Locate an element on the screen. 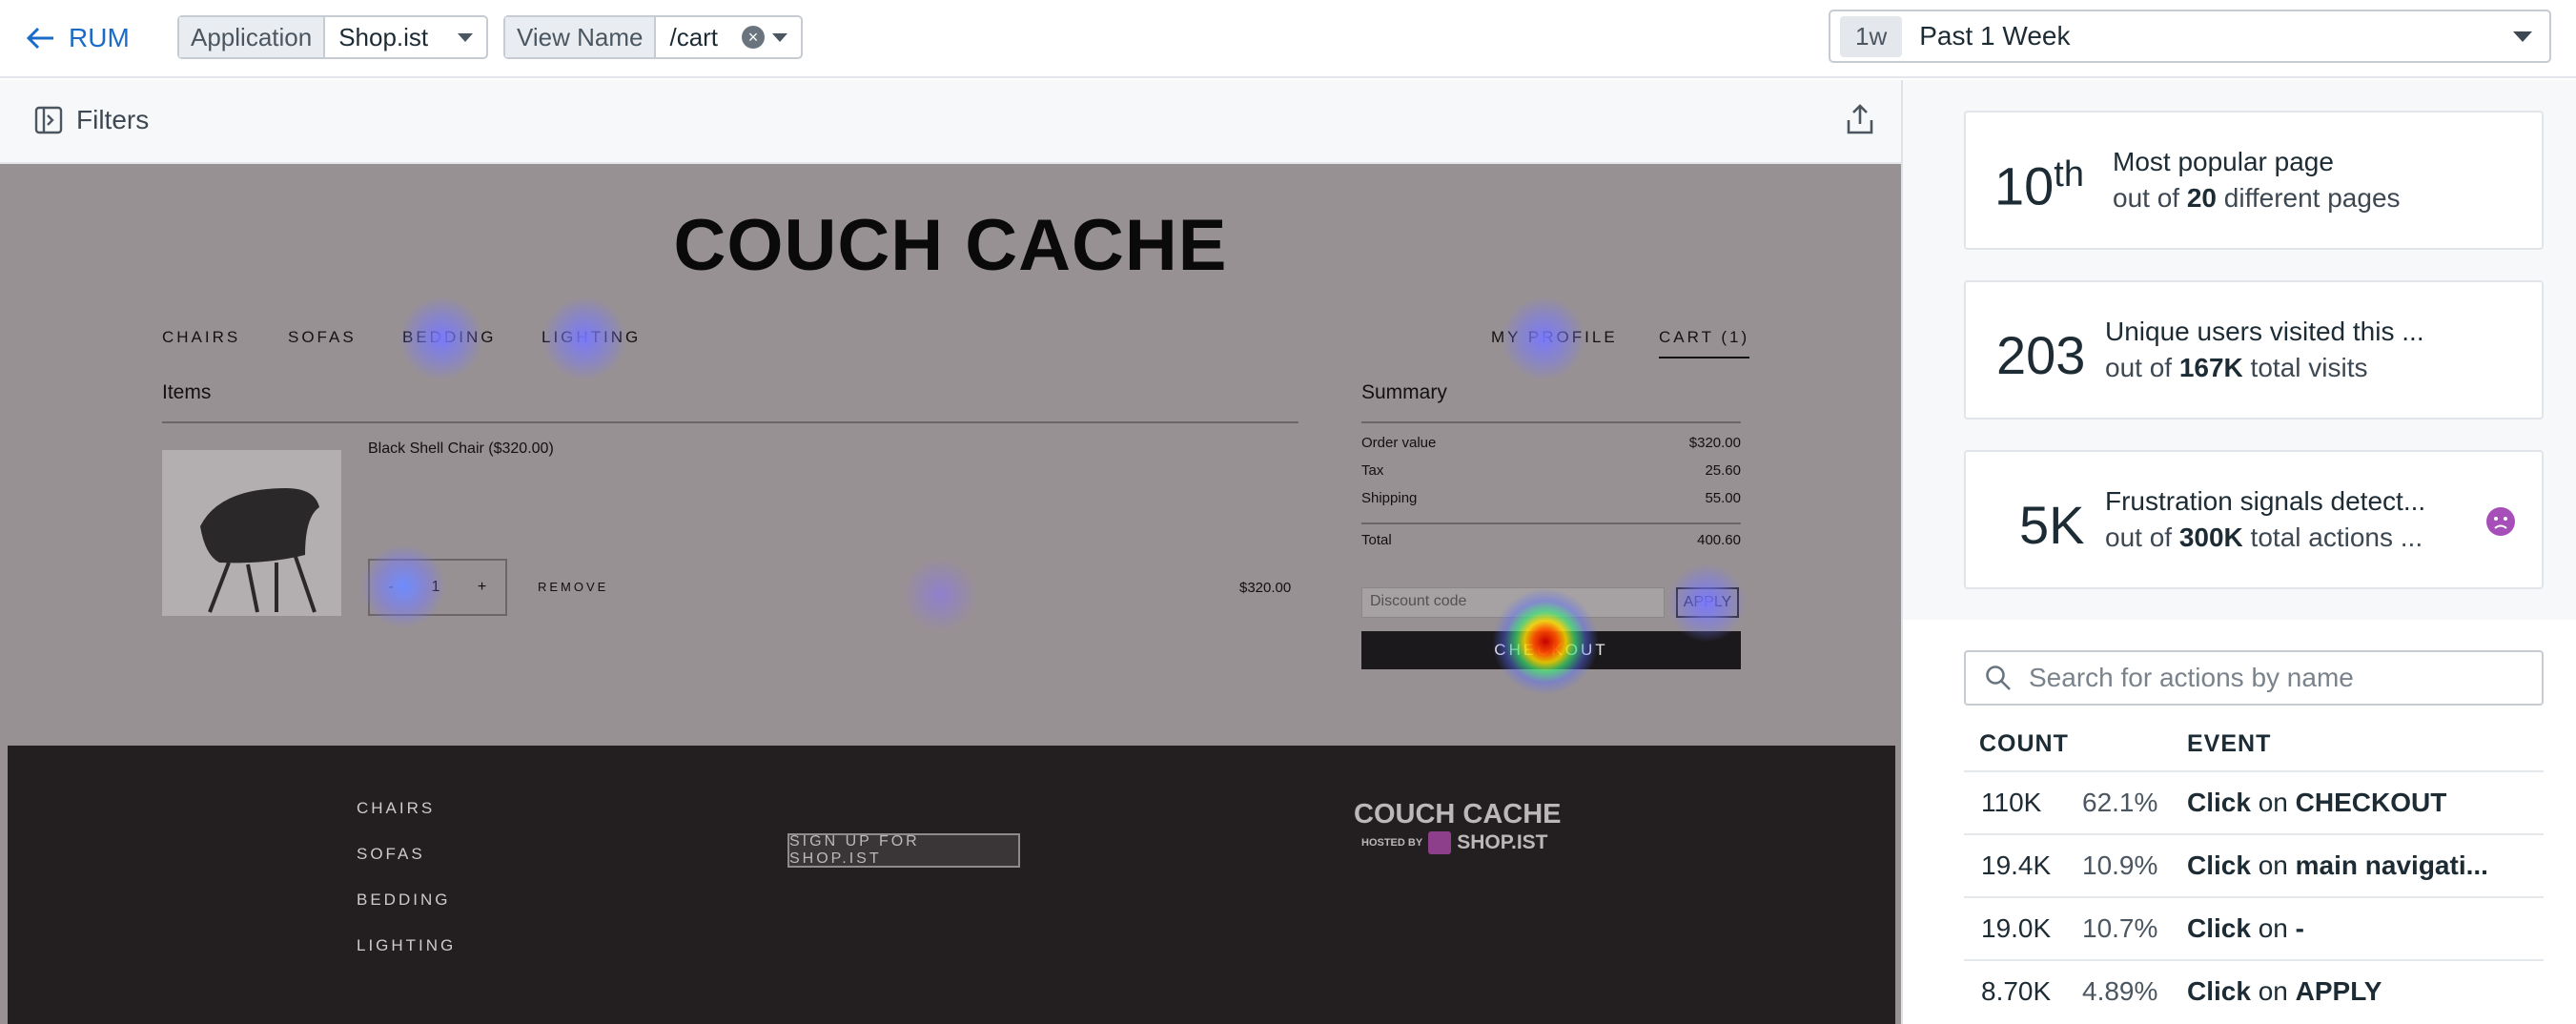 This screenshot has width=2576, height=1024. column-header-count: COUNT is located at coordinates (2024, 744).